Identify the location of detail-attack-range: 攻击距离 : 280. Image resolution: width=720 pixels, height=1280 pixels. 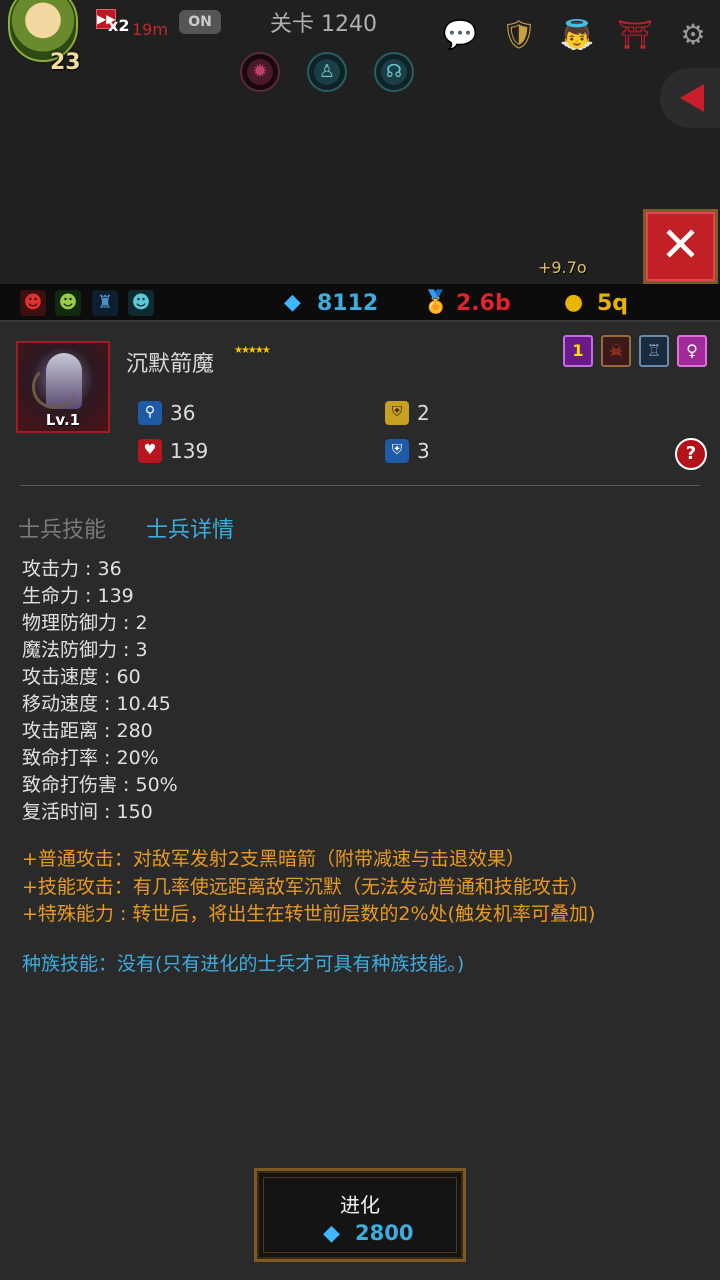
(87, 731).